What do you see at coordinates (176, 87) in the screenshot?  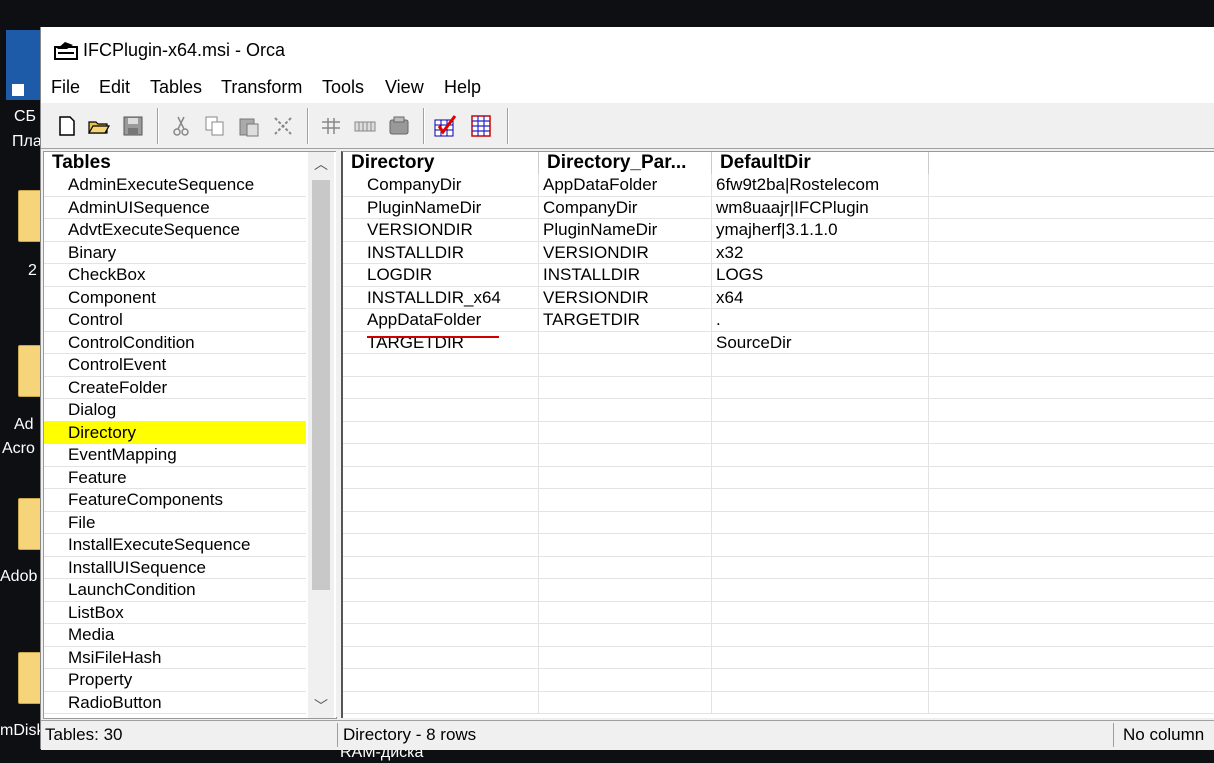 I see `menu-tables: Tables` at bounding box center [176, 87].